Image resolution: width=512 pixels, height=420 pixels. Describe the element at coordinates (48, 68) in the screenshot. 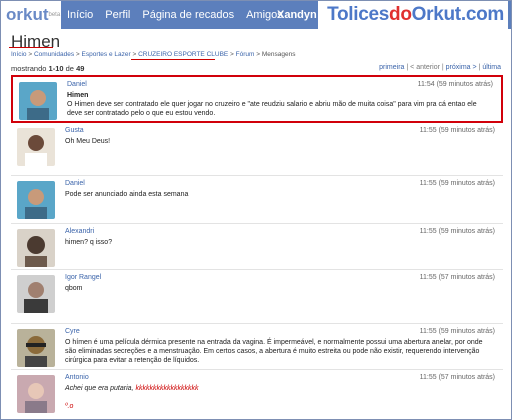

I see `results-count: mostrando 1-10 de 49` at that location.